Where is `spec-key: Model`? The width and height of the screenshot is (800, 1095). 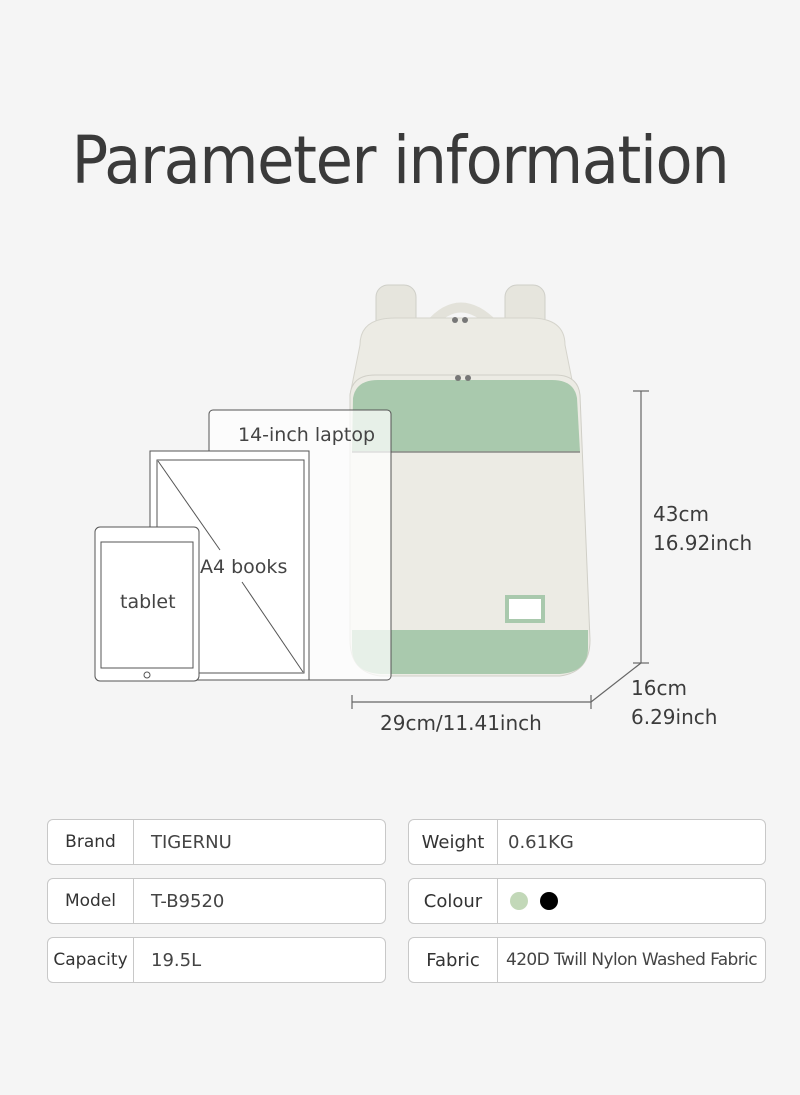 spec-key: Model is located at coordinates (91, 901).